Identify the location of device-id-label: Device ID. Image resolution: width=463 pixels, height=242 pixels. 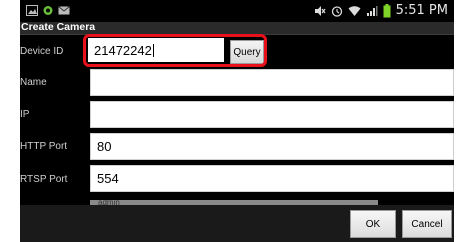
(42, 51).